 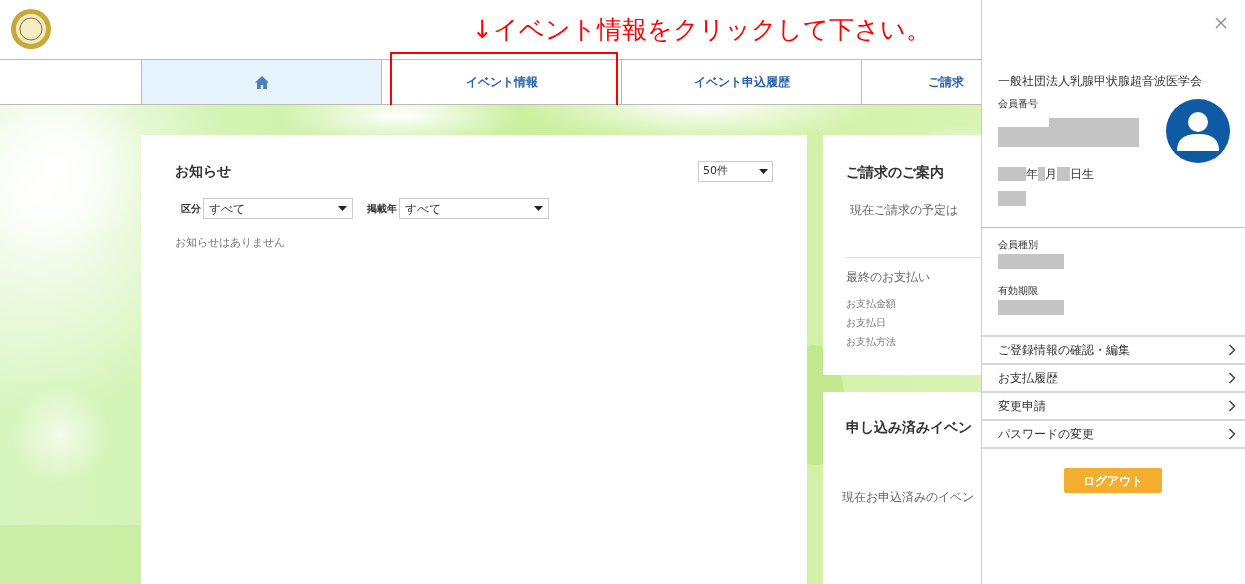 What do you see at coordinates (866, 323) in the screenshot?
I see `payment-field-label: お支払日` at bounding box center [866, 323].